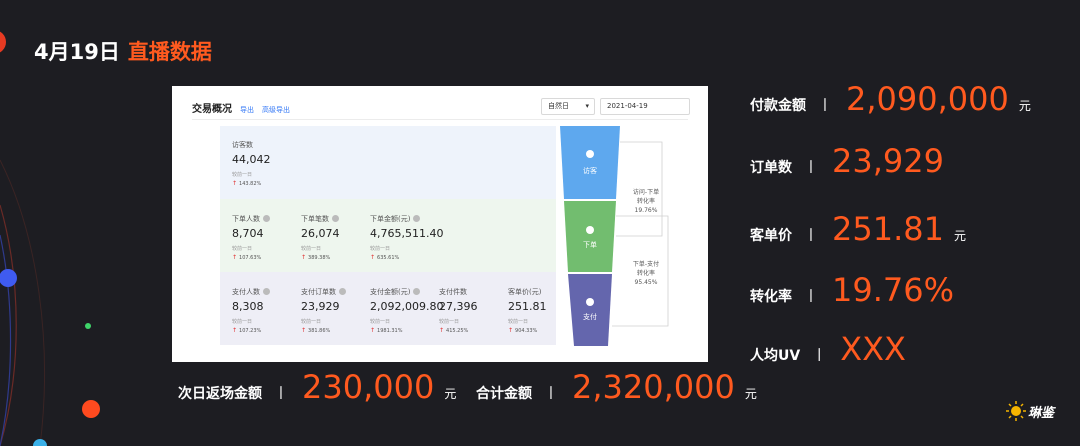 This screenshot has height=446, width=1080. I want to click on sun-icon, so click(1016, 411).